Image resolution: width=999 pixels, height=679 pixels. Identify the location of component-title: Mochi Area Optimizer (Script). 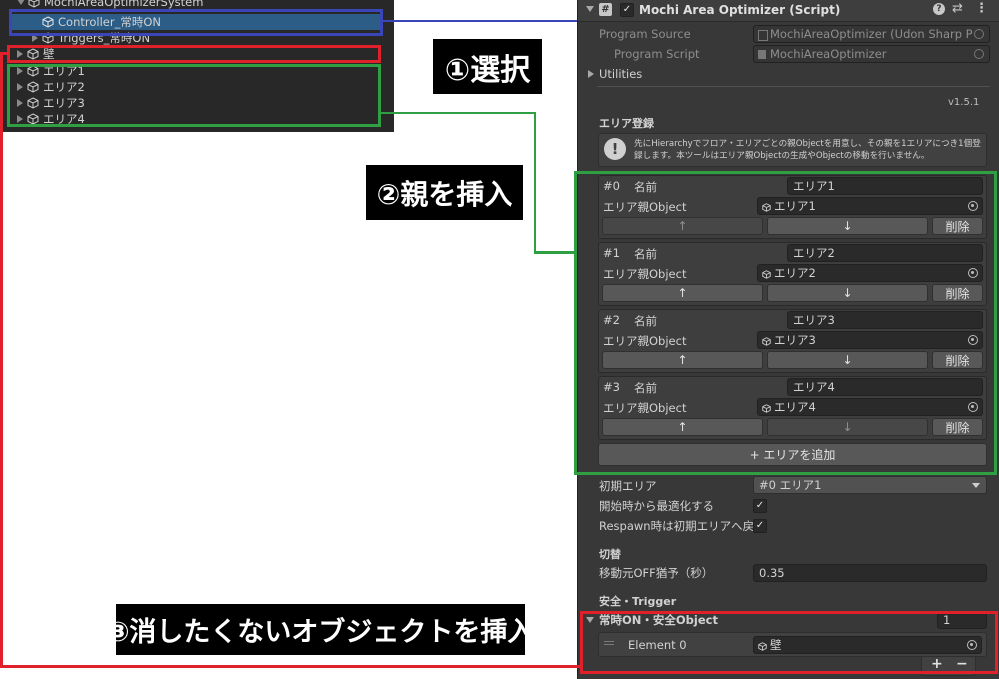
(740, 10).